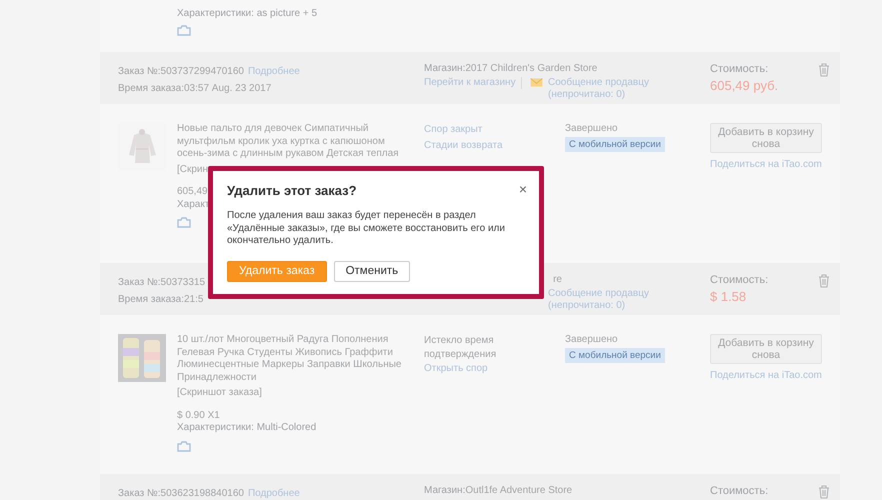 This screenshot has width=882, height=500. Describe the element at coordinates (498, 490) in the screenshot. I see `store-name: Магазин:Outl1fe Adventure Store` at that location.